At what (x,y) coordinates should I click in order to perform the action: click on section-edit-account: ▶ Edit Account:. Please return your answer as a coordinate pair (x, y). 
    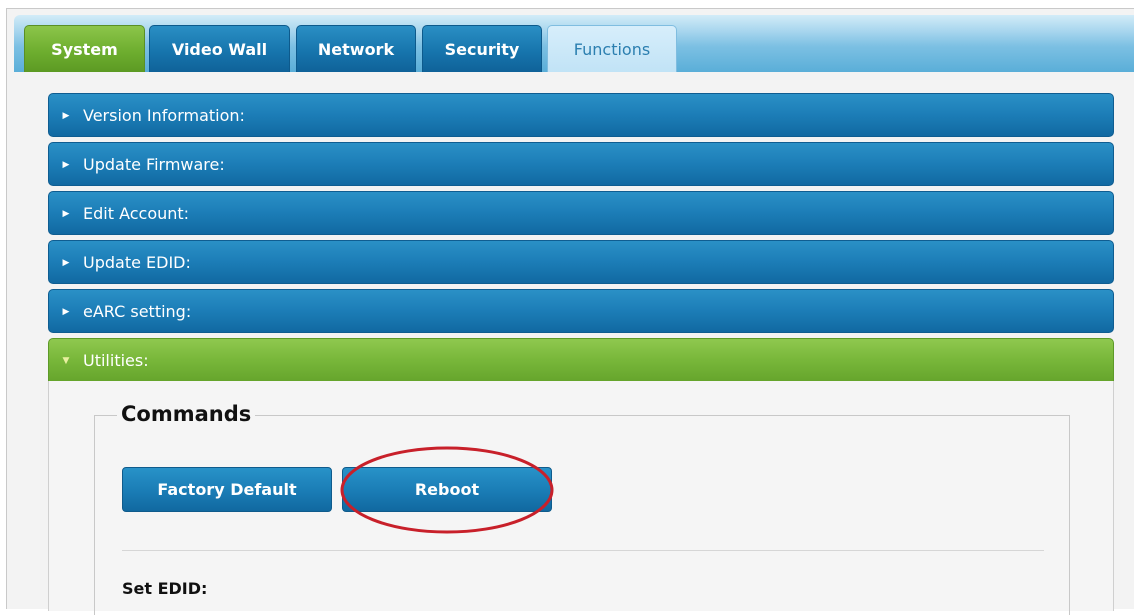
    Looking at the image, I should click on (581, 213).